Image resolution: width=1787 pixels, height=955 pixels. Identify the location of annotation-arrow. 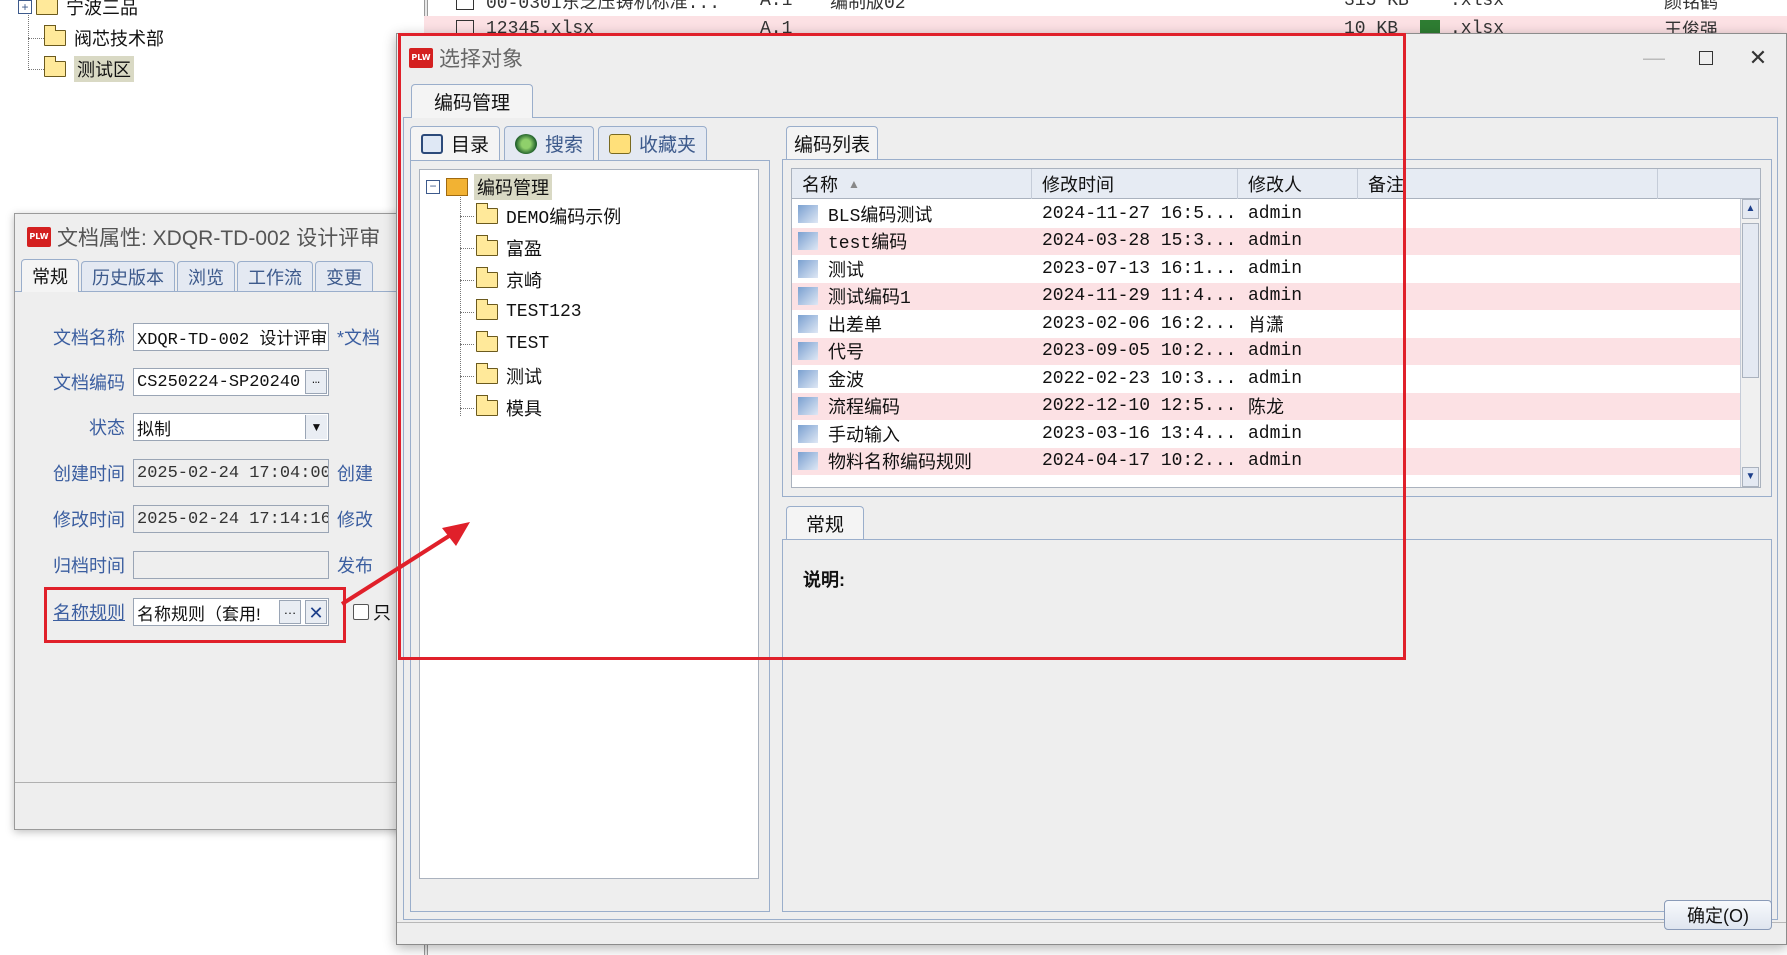
(405, 564).